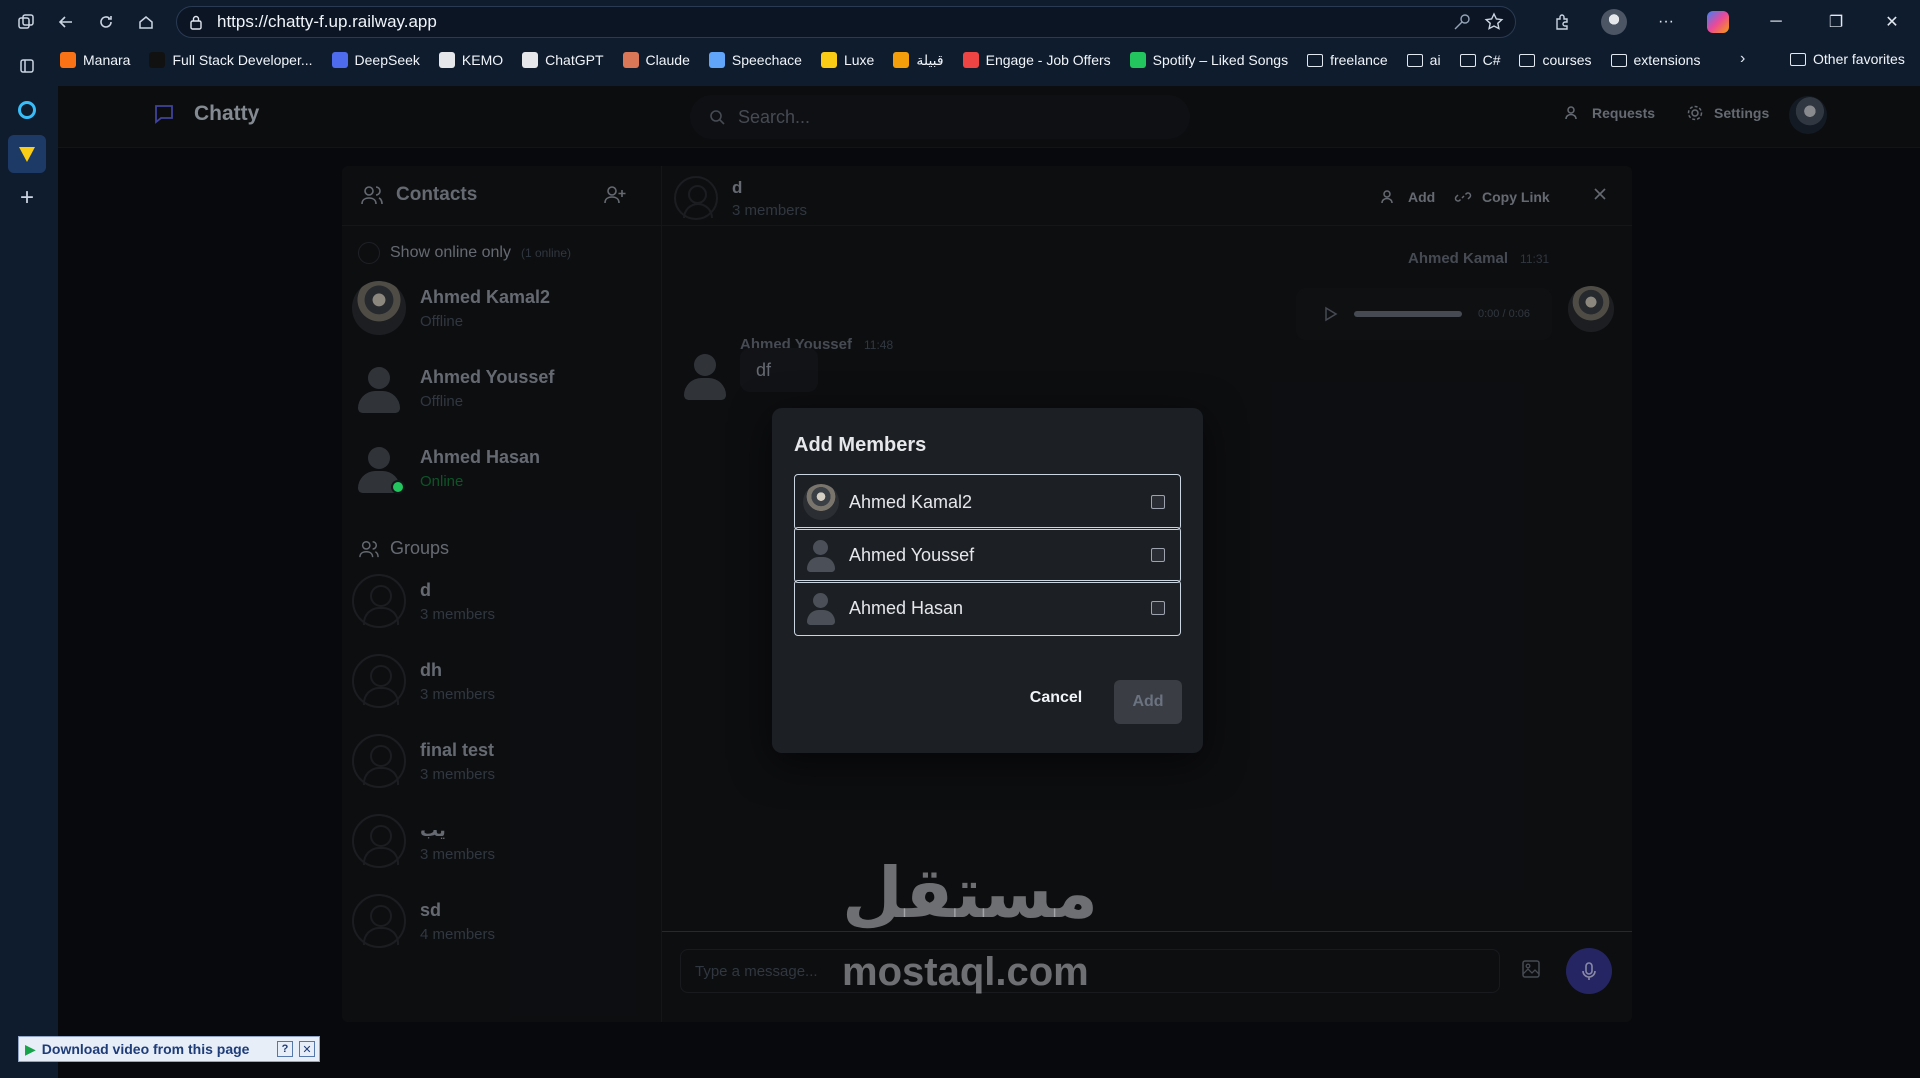 Image resolution: width=1920 pixels, height=1078 pixels. Describe the element at coordinates (1435, 60) in the screenshot. I see `bookmark-folder-label: ai` at that location.